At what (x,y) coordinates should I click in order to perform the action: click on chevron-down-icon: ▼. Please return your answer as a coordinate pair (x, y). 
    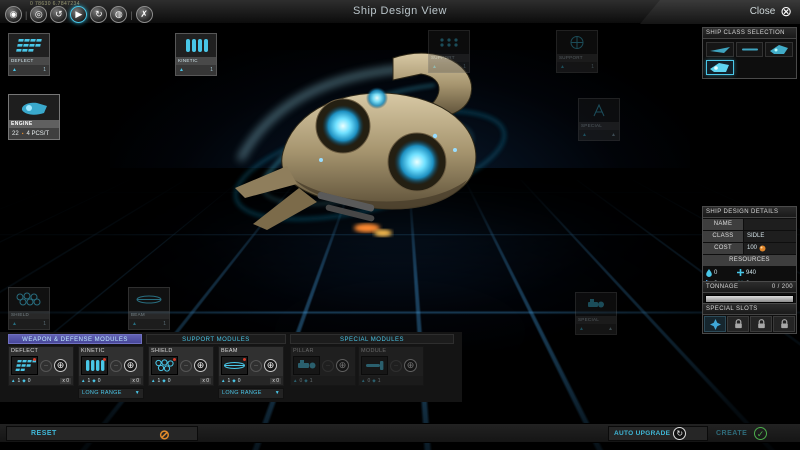
    Looking at the image, I should click on (137, 393).